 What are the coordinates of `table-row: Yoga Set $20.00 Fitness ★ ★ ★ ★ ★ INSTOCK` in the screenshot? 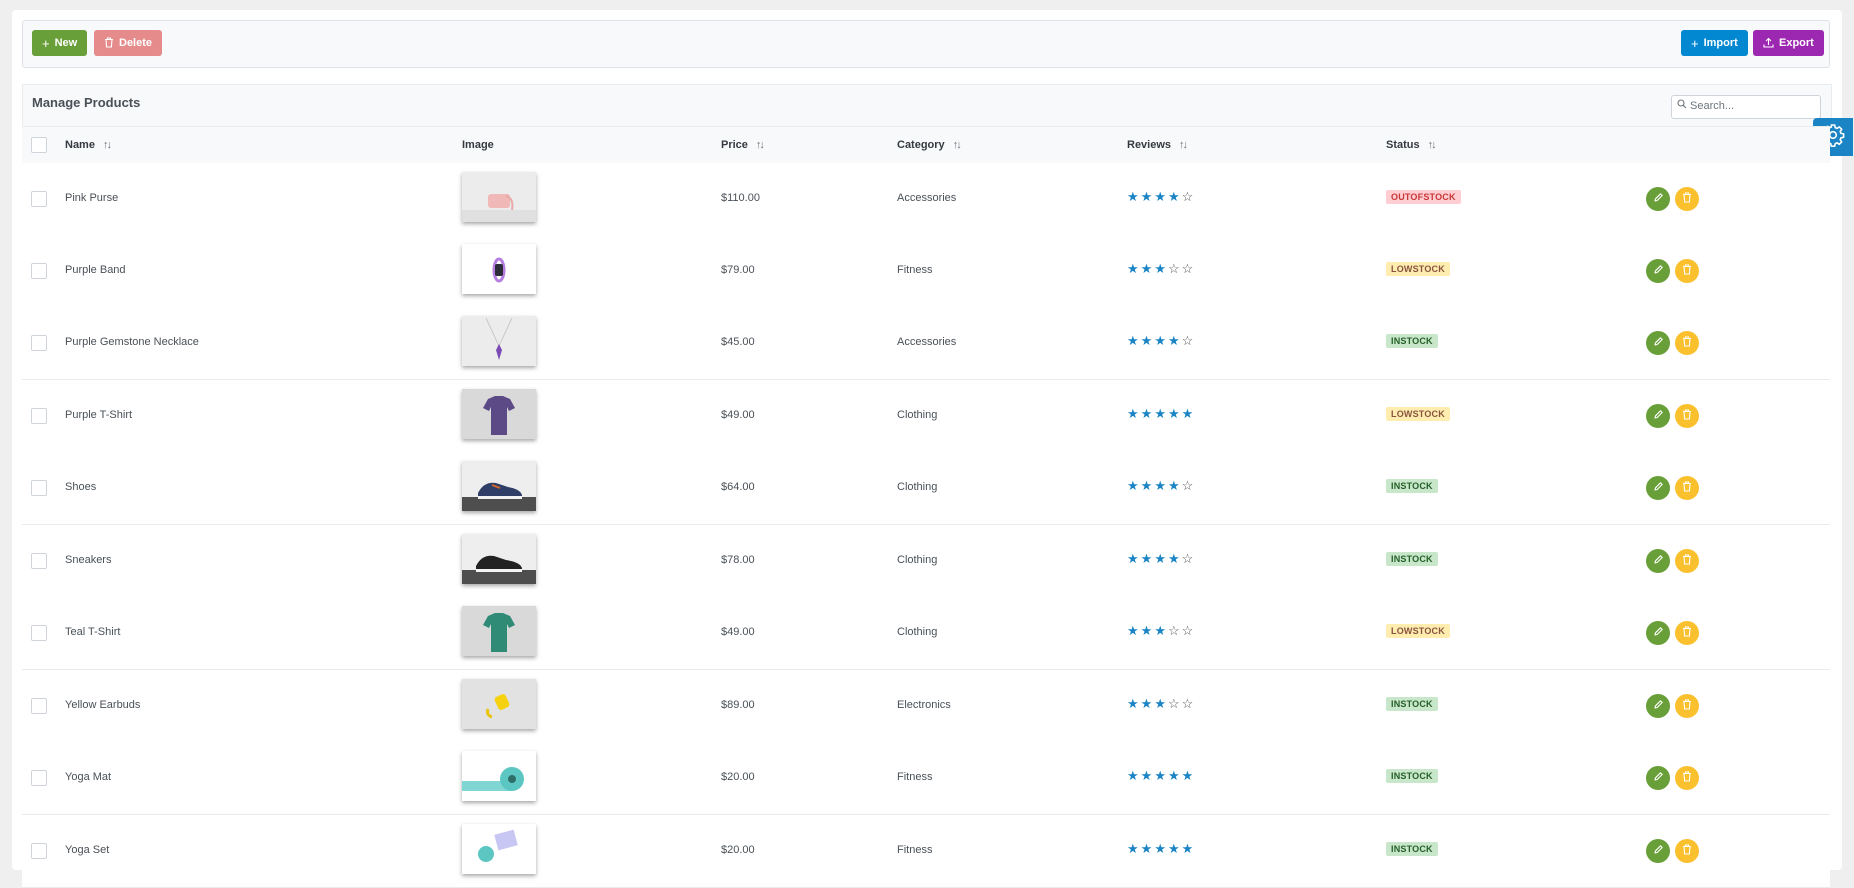 It's located at (926, 851).